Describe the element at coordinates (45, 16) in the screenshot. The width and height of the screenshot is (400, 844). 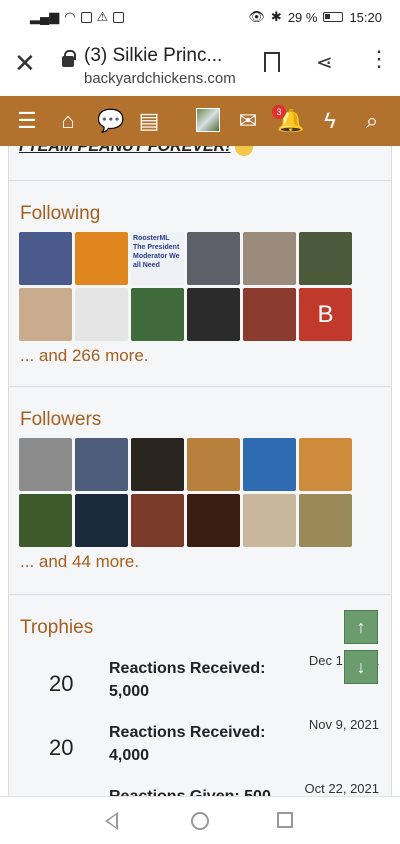
I see `signal-icon: ▂▄▆` at that location.